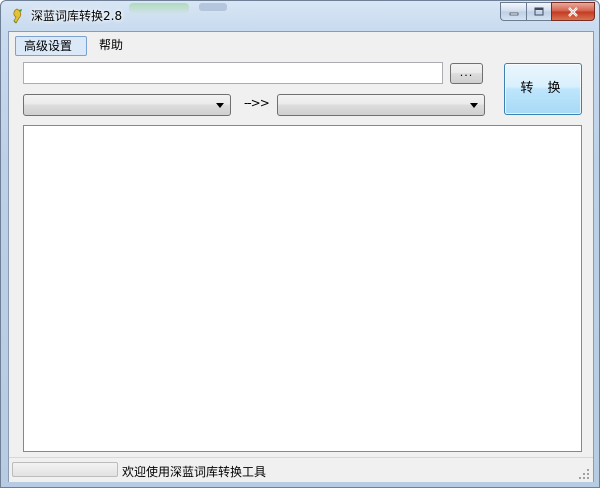 The width and height of the screenshot is (600, 488). Describe the element at coordinates (65, 469) in the screenshot. I see `progress-bar` at that location.